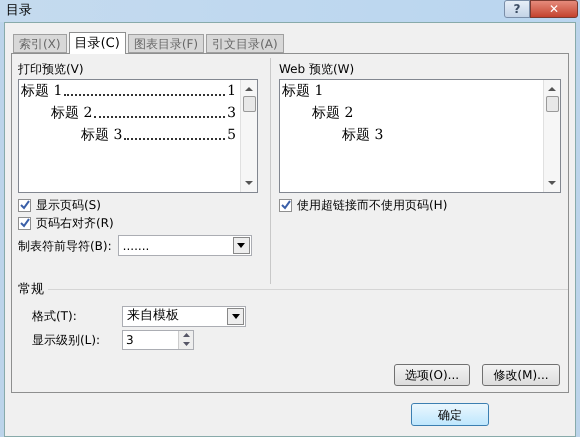 The width and height of the screenshot is (580, 437). I want to click on tab: 图表目录(F), so click(166, 43).